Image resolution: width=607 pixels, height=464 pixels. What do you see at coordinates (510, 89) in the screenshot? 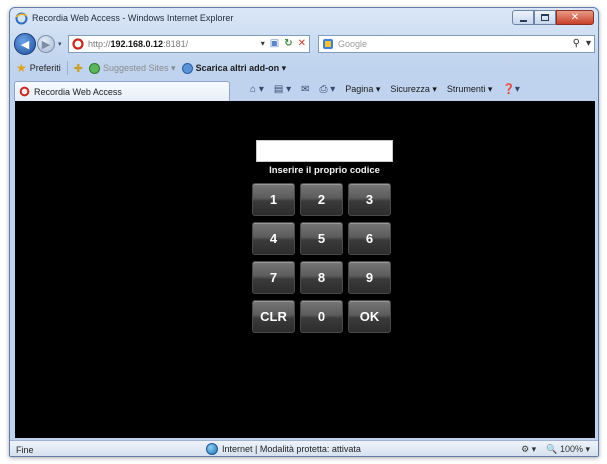
I see `help-icon: ❓▾` at bounding box center [510, 89].